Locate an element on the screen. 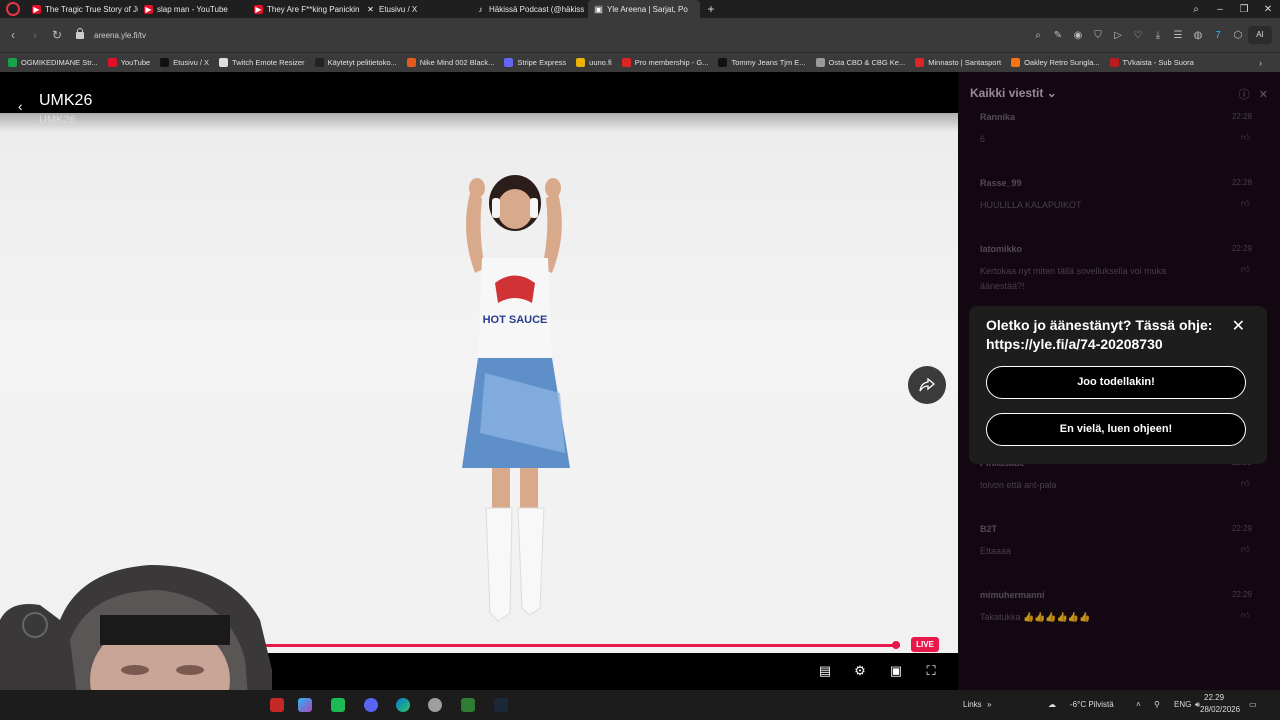 This screenshot has width=1280, height=720. share-button is located at coordinates (927, 385).